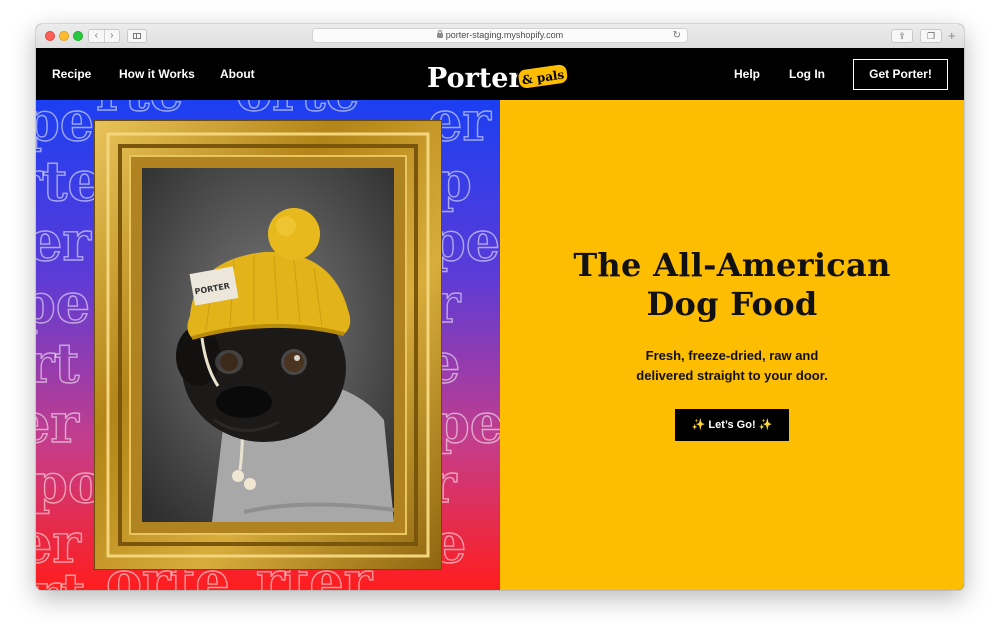 This screenshot has height=637, width=1000. Describe the element at coordinates (50, 36) in the screenshot. I see `close-window-button` at that location.